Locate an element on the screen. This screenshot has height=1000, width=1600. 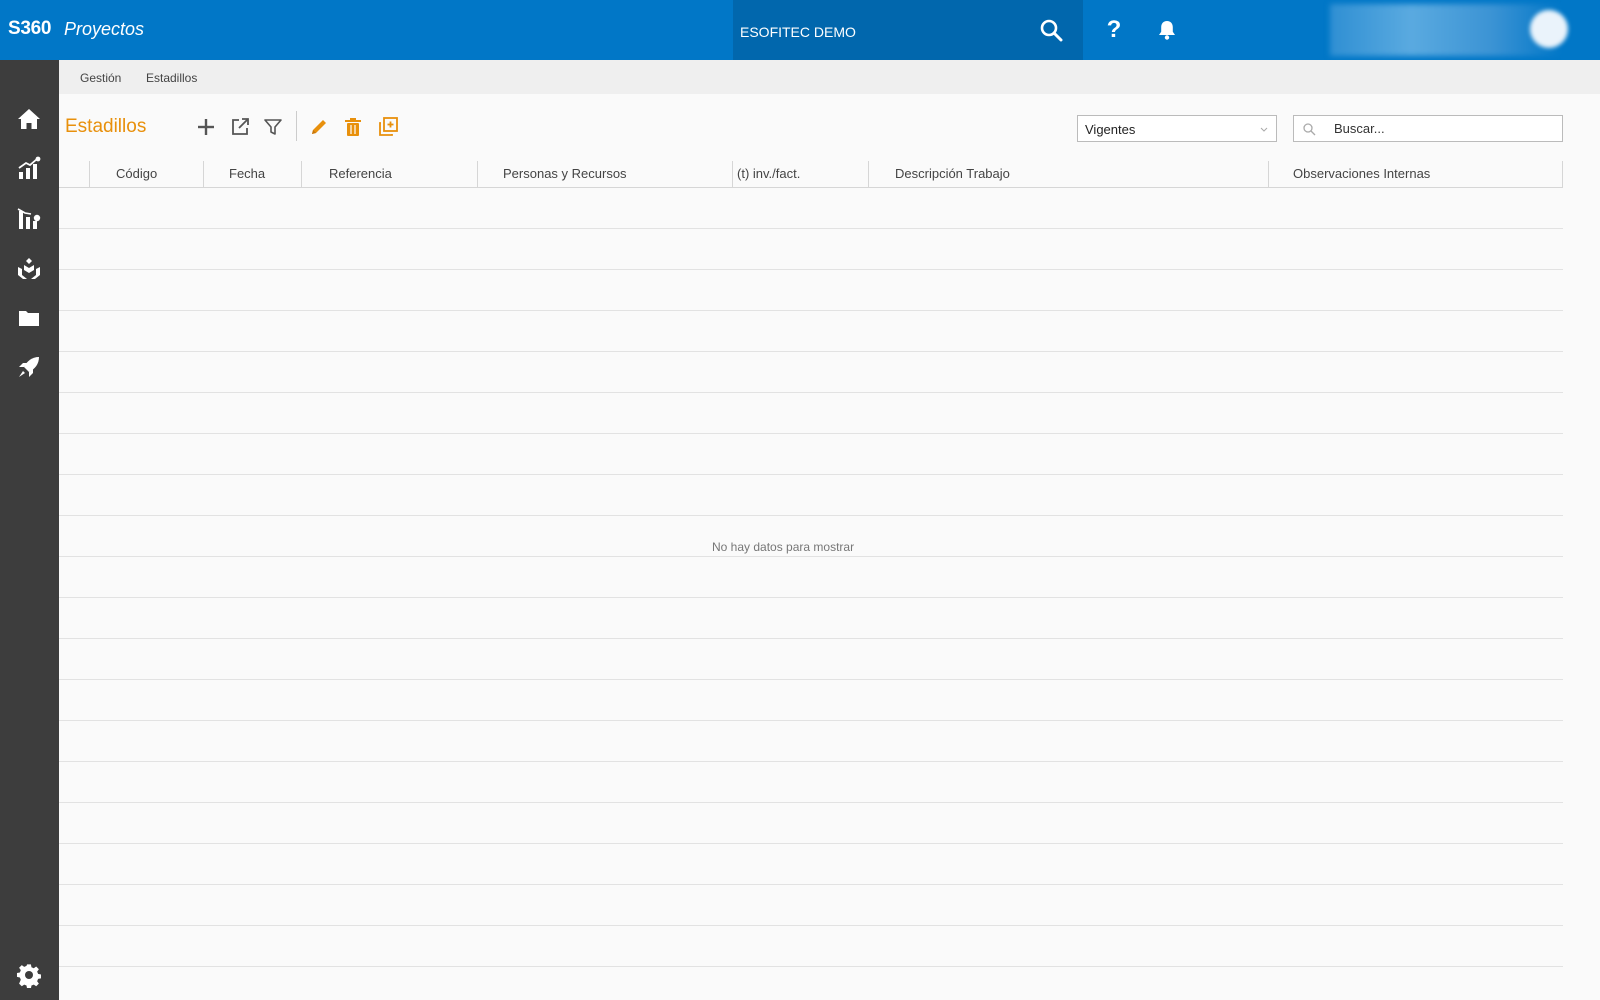
home-icon is located at coordinates (29, 119).